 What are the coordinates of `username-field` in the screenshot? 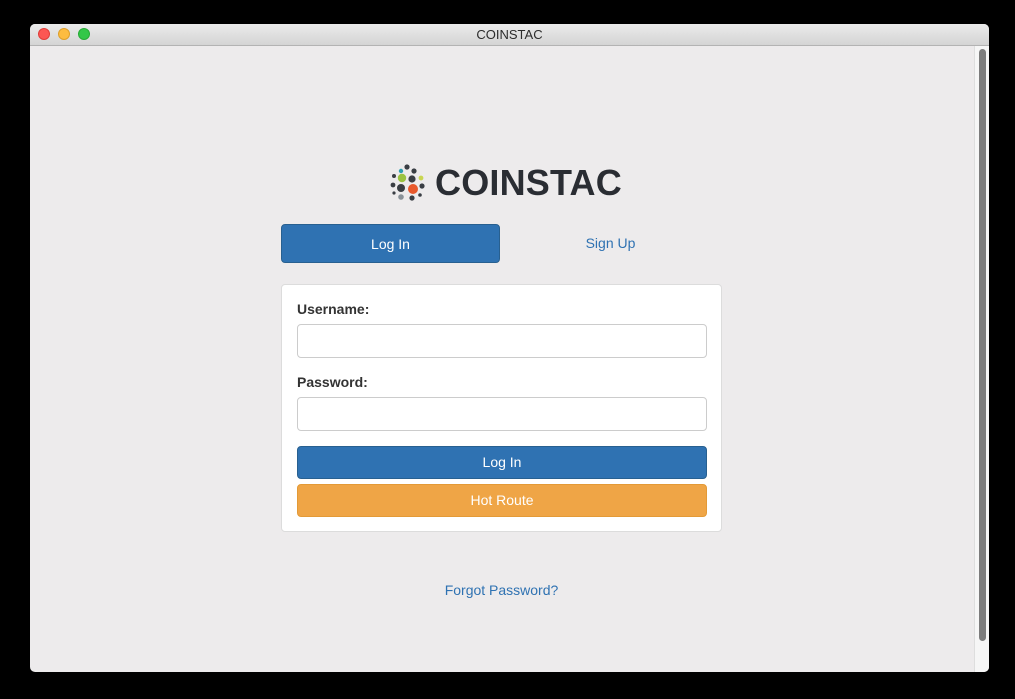 It's located at (502, 341).